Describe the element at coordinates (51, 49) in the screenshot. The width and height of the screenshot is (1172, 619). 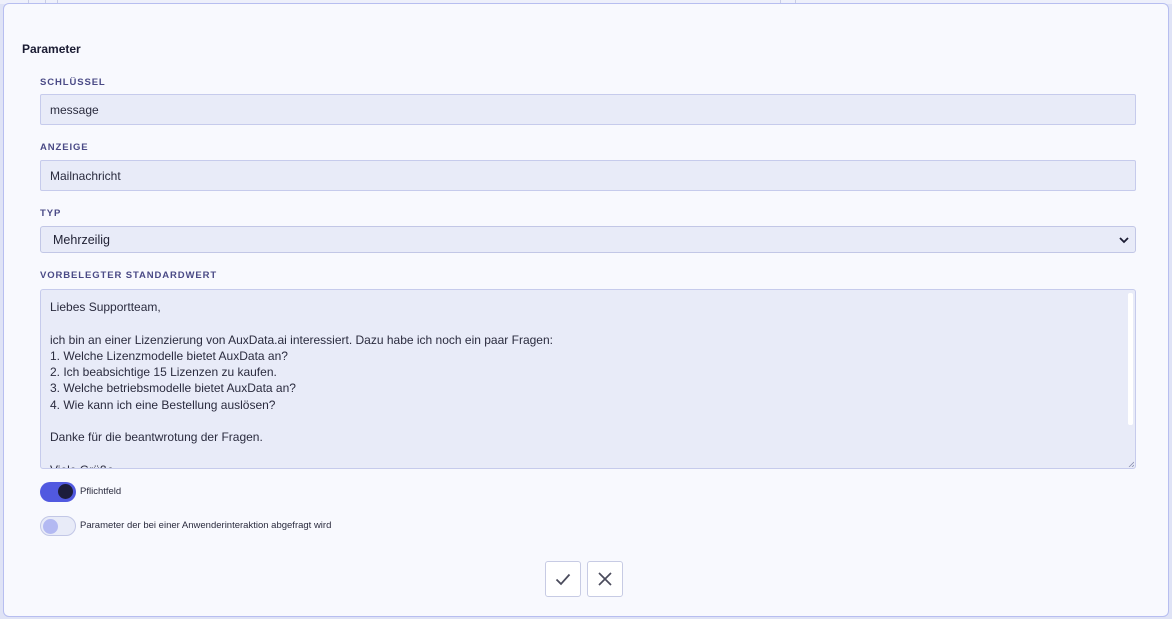
I see `section-title: Parameter` at that location.